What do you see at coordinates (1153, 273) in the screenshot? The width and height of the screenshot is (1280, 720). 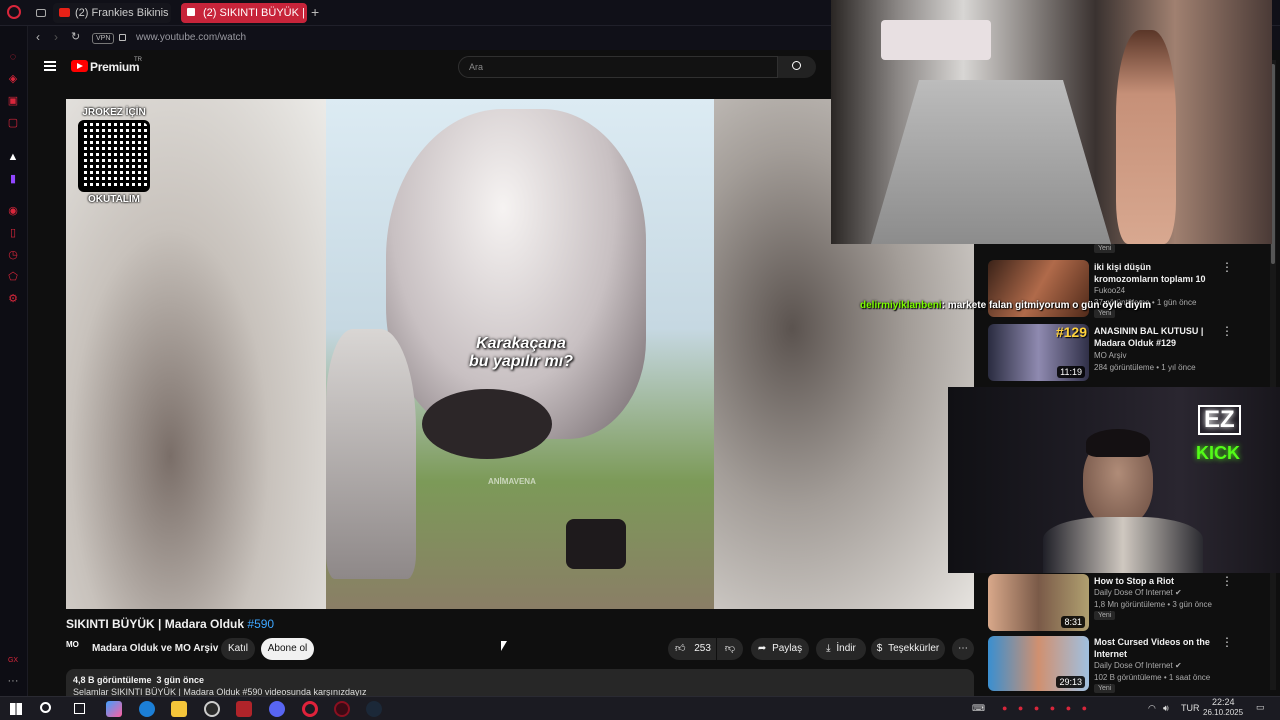 I see `suggestion-1-title: iki kişi düşün kromozomların toplamı 10` at bounding box center [1153, 273].